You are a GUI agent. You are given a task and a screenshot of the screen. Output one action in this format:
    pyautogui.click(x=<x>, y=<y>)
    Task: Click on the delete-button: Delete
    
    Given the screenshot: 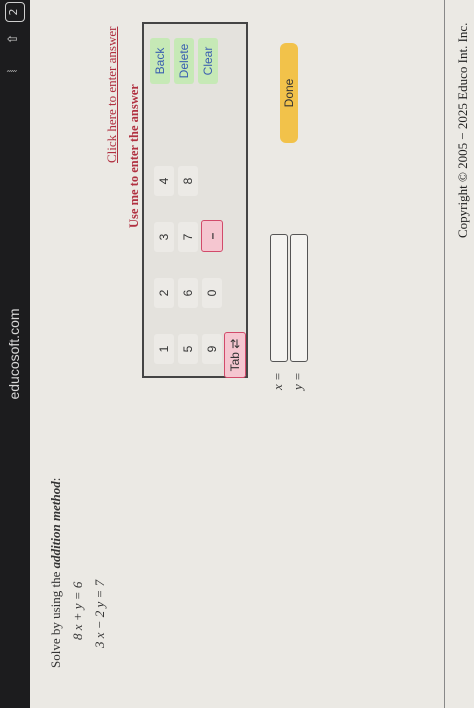 What is the action you would take?
    pyautogui.click(x=184, y=61)
    